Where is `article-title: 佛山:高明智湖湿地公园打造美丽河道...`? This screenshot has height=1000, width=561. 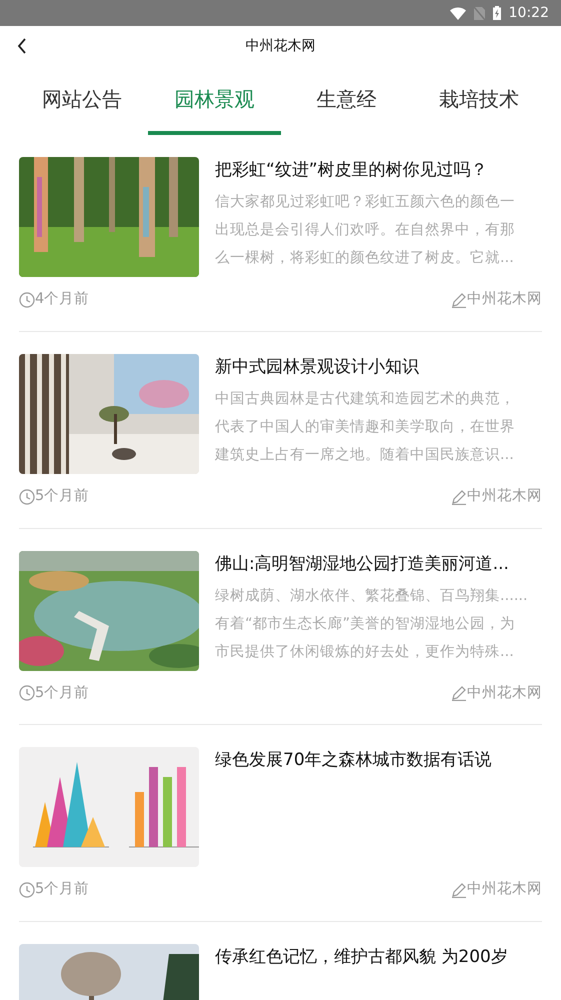
article-title: 佛山:高明智湖湿地公园打造美丽河道... is located at coordinates (371, 564).